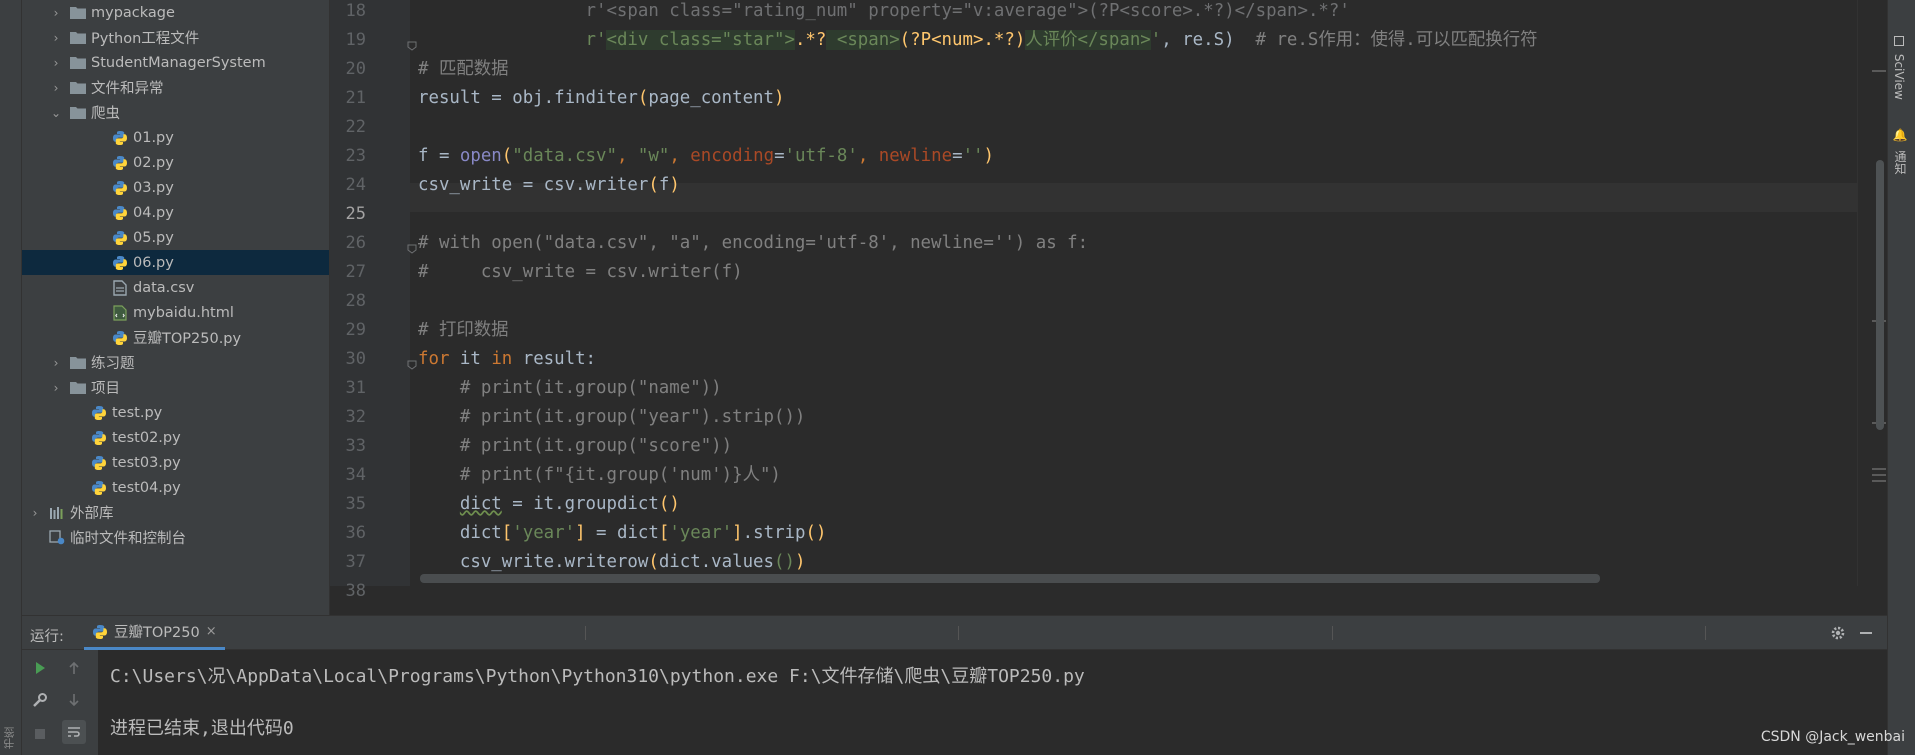 The width and height of the screenshot is (1915, 755). Describe the element at coordinates (175, 387) in the screenshot. I see `tree-item: › 项目` at that location.